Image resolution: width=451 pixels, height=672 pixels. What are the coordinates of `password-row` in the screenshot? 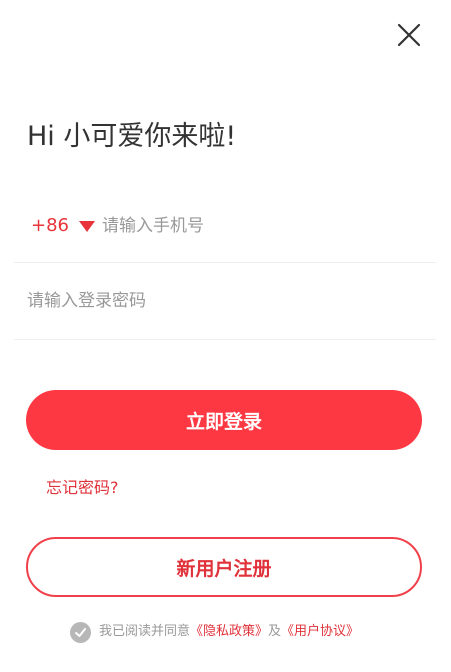 It's located at (225, 301).